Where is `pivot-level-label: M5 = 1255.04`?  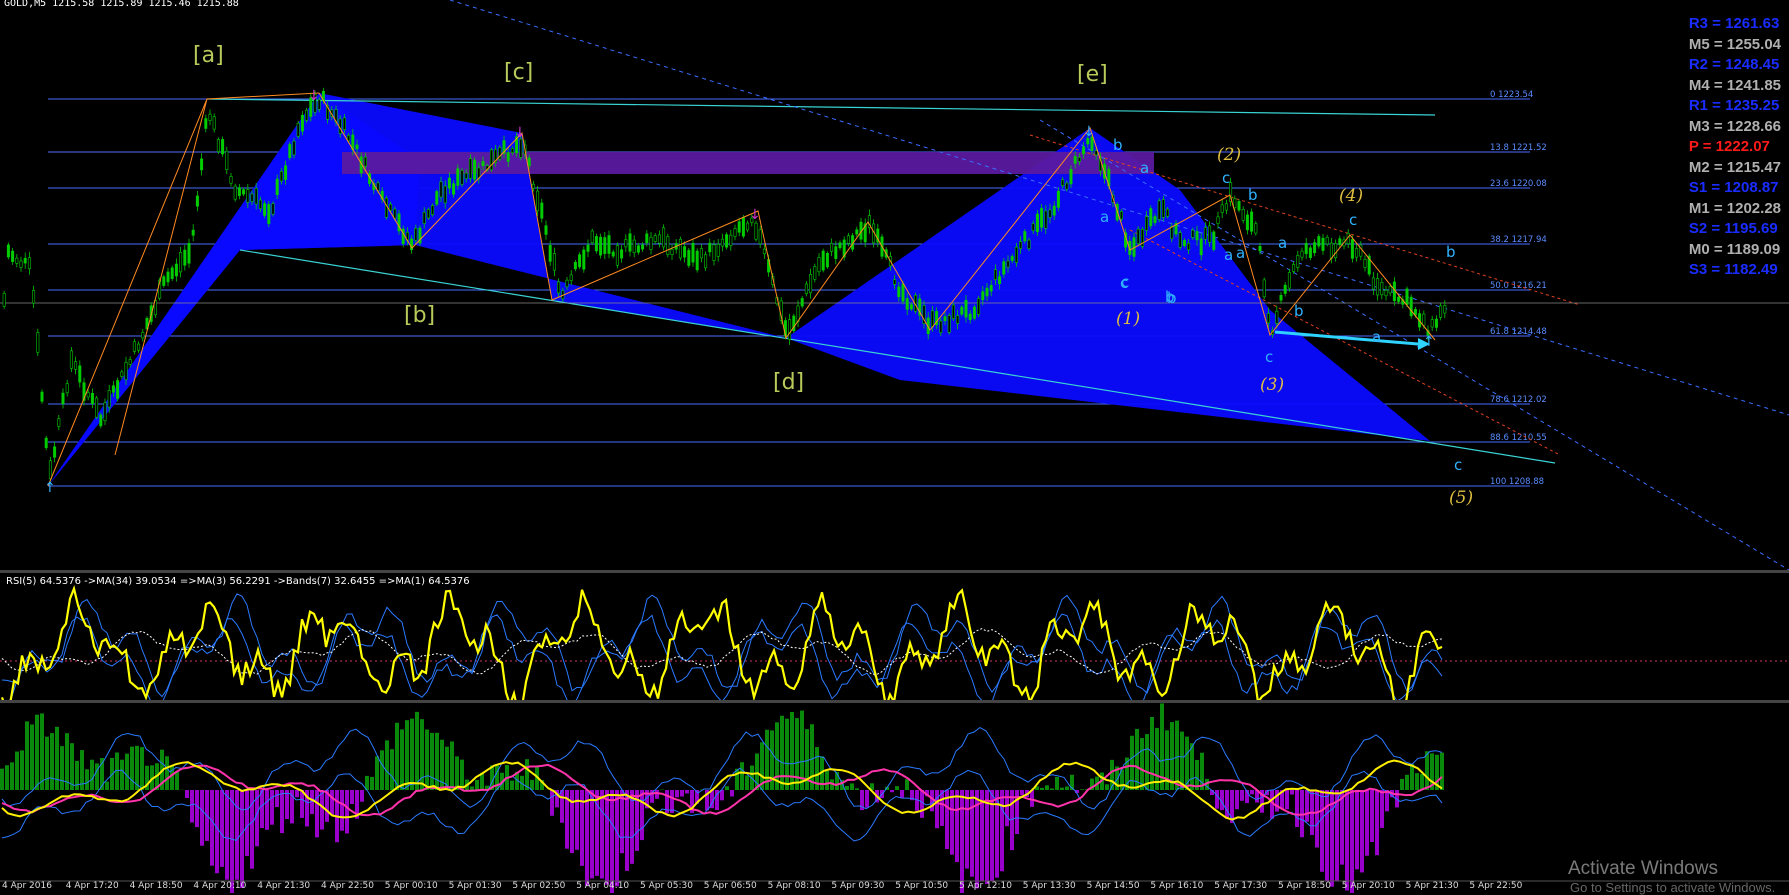
pivot-level-label: M5 = 1255.04 is located at coordinates (1735, 45).